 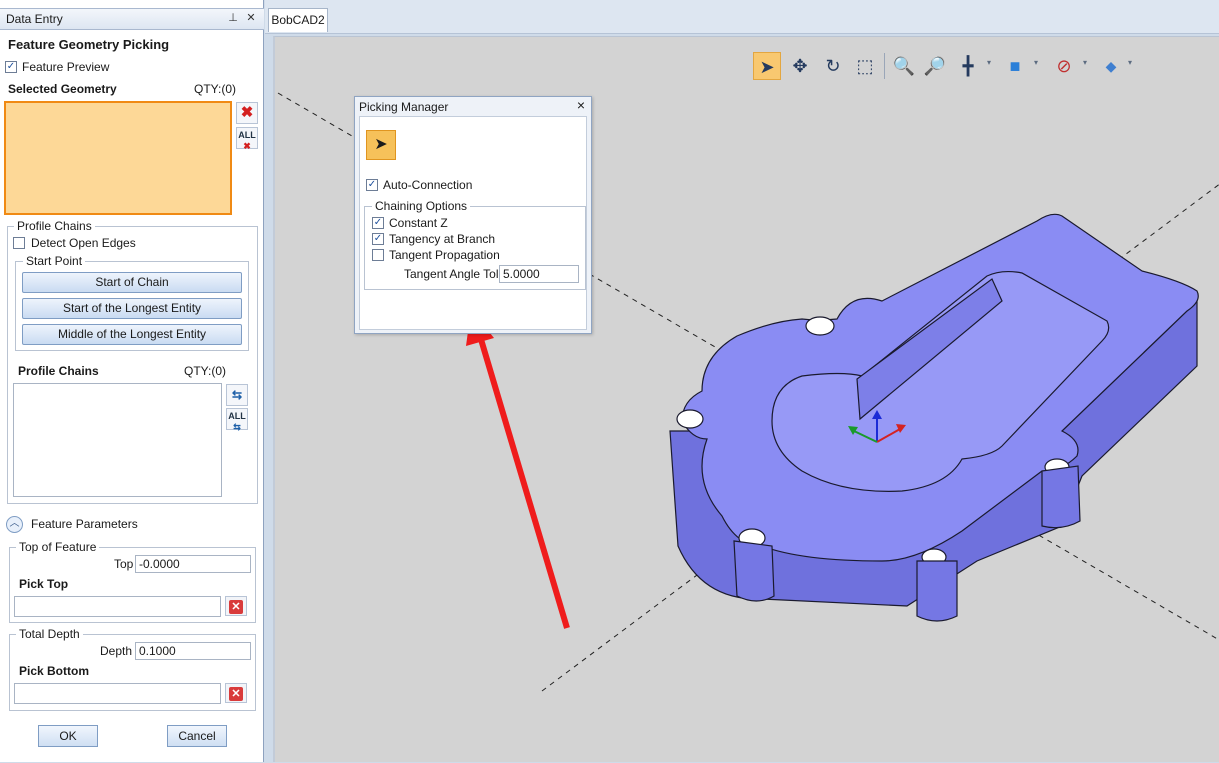 What do you see at coordinates (233, 18) in the screenshot?
I see `pin-icon: ⊥` at bounding box center [233, 18].